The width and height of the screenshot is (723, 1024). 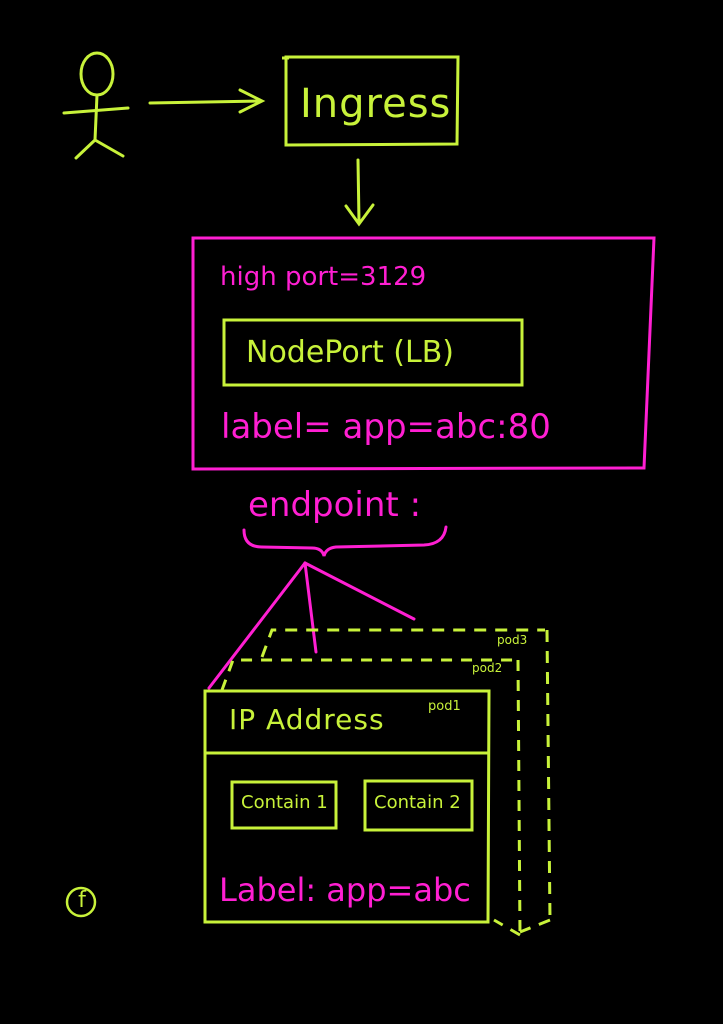 I want to click on pod2-tag: pod2, so click(x=487, y=668).